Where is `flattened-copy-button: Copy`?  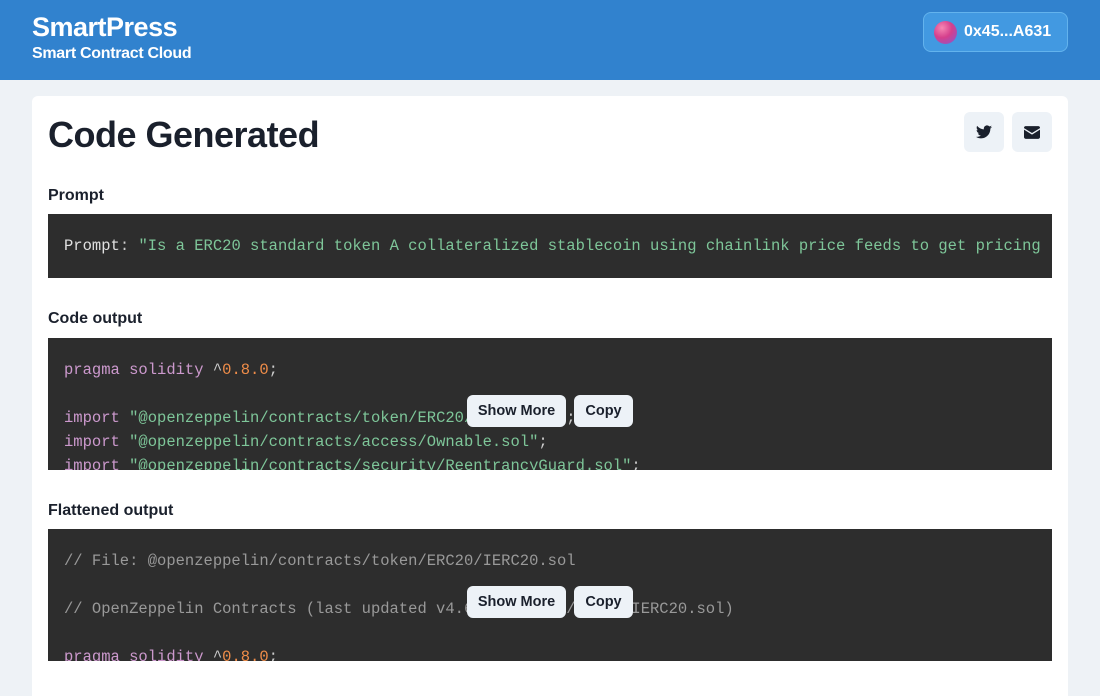
flattened-copy-button: Copy is located at coordinates (603, 602).